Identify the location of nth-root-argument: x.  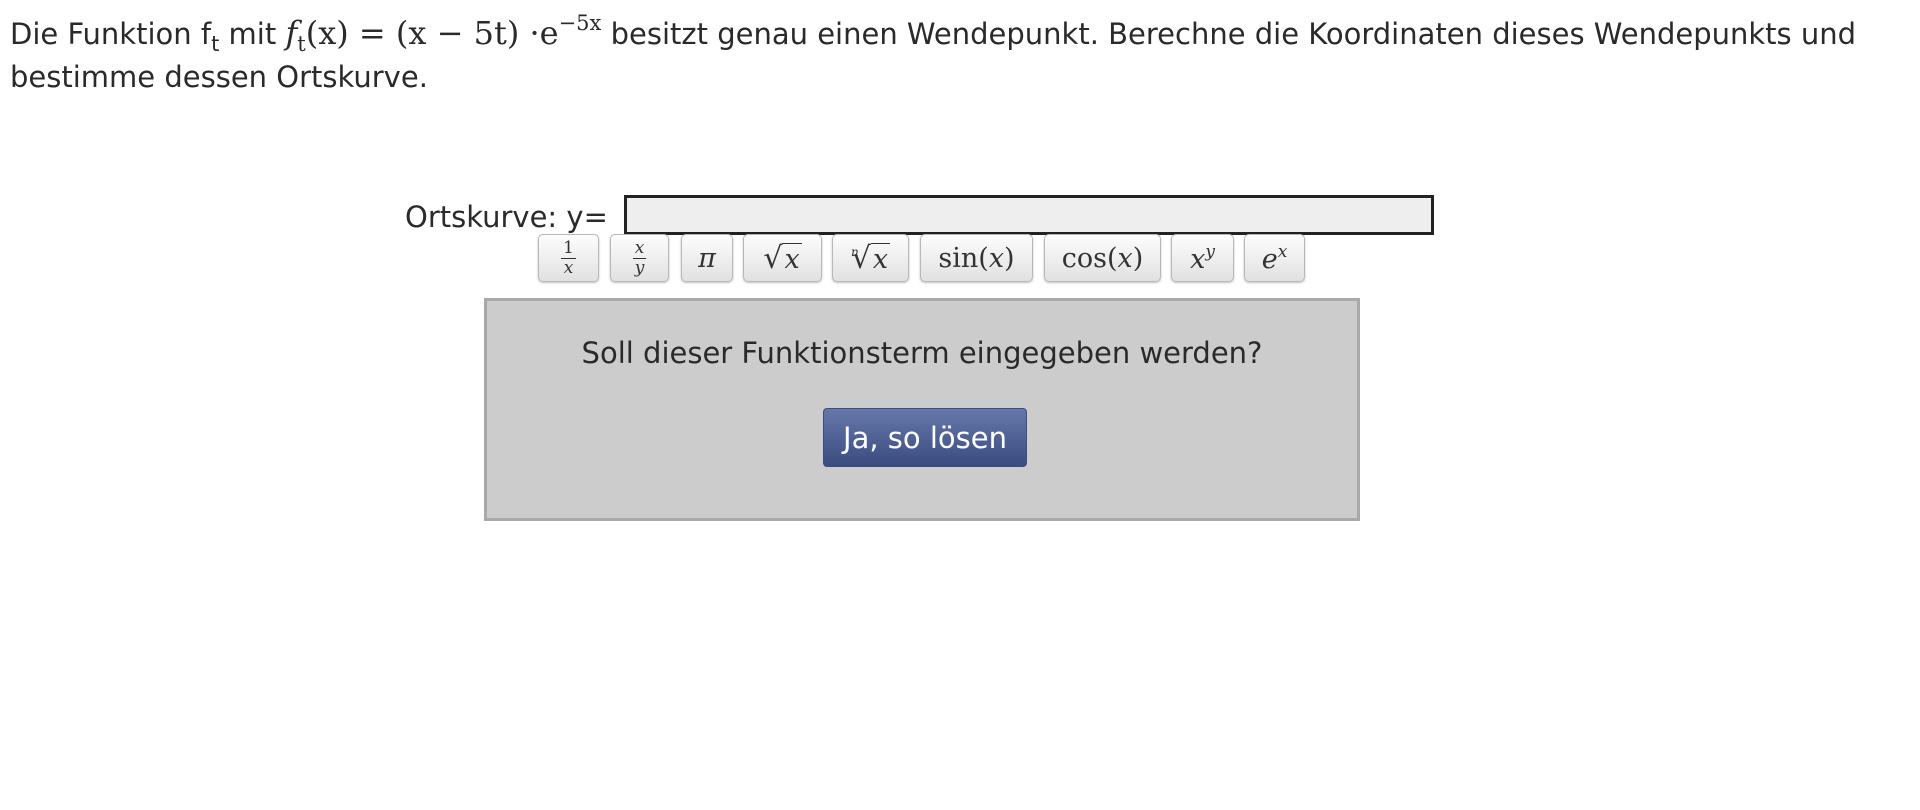
(880, 258).